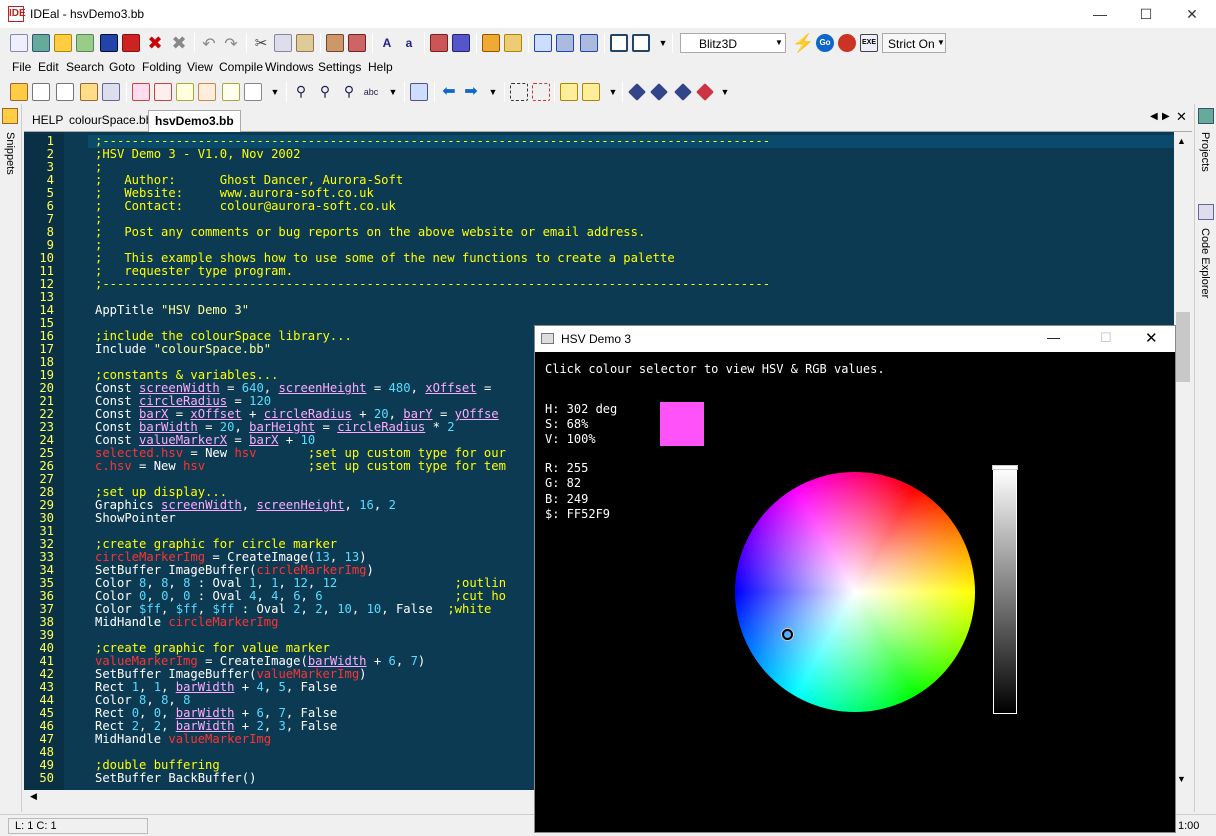 The width and height of the screenshot is (1216, 836). Describe the element at coordinates (1166, 116) in the screenshot. I see `tab-scroll-right-icon: ▶` at that location.